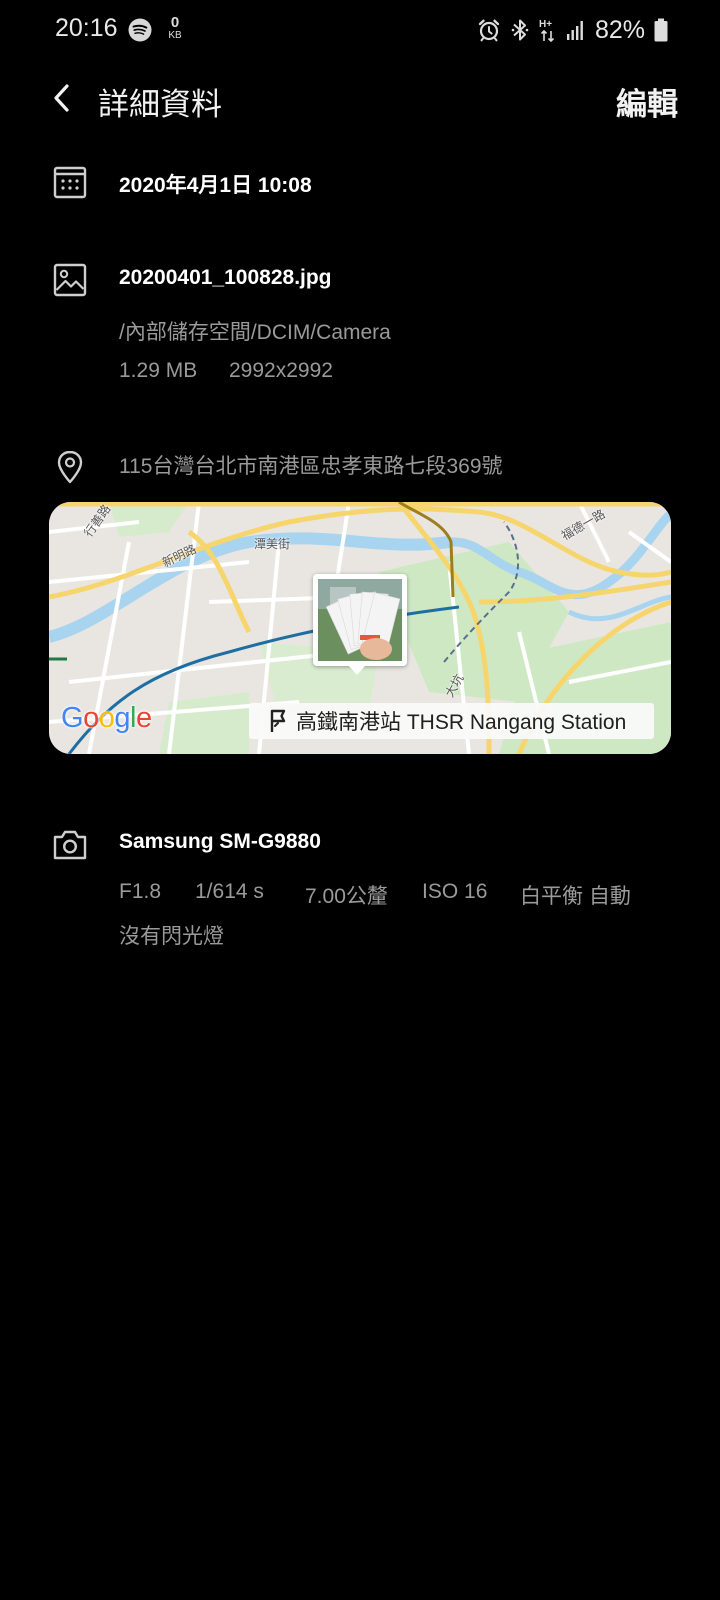 The width and height of the screenshot is (720, 1600). What do you see at coordinates (647, 101) in the screenshot?
I see `edit-button: 編輯` at bounding box center [647, 101].